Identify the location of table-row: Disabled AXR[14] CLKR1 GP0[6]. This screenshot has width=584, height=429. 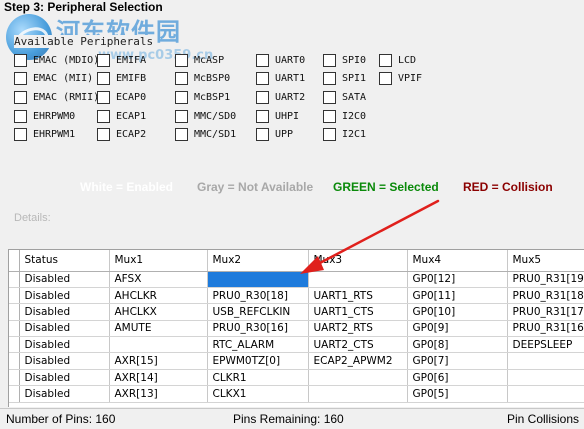
(296, 378).